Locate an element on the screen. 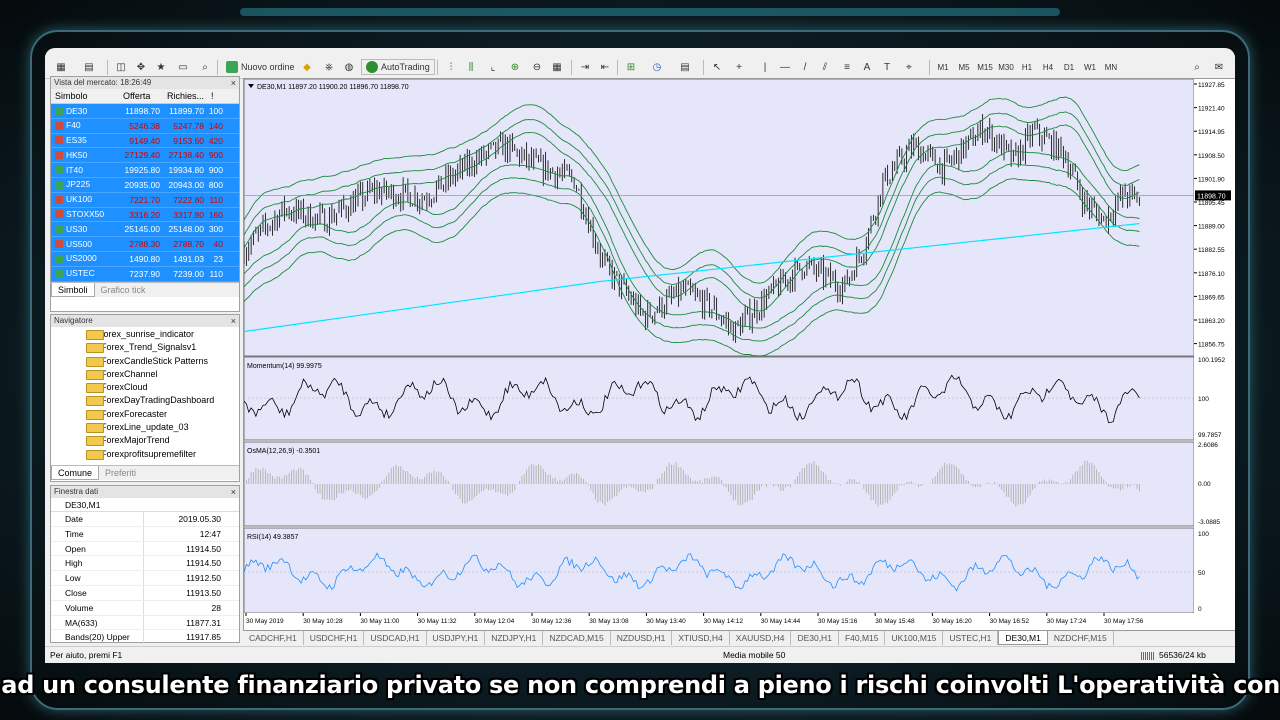 The width and height of the screenshot is (1280, 720). candlestick-icon: ⫼ is located at coordinates (471, 67).